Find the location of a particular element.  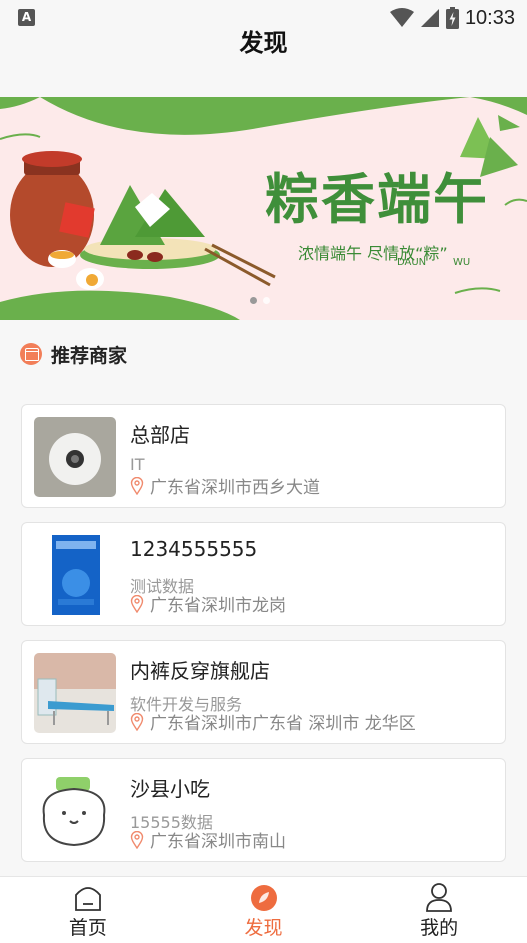

bottom-tab-bar: 首页 发现 我的 is located at coordinates (263, 909).